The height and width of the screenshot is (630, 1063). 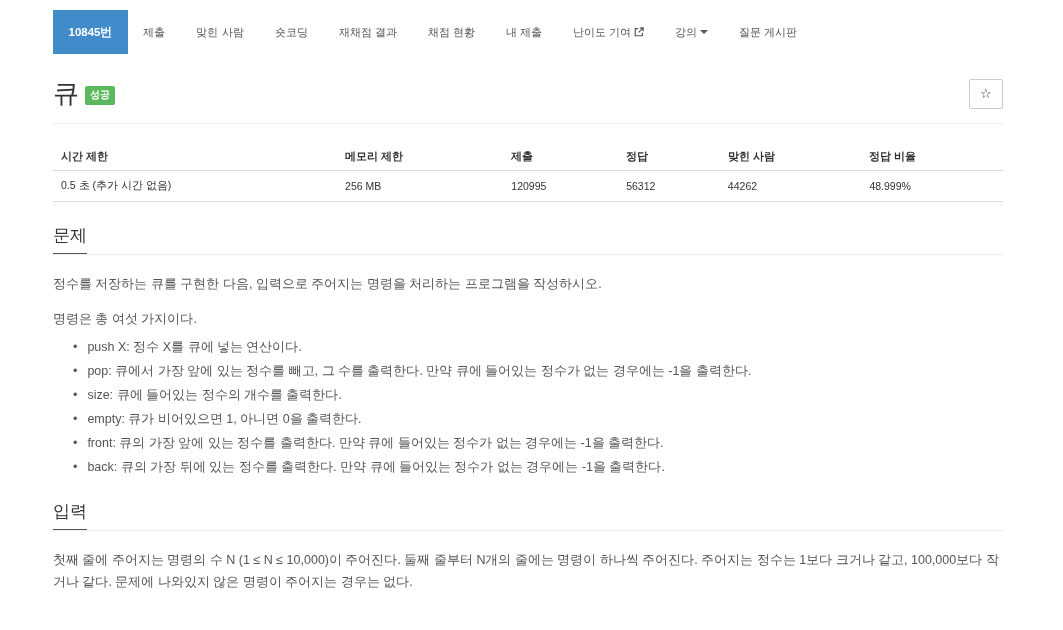 I want to click on nav-tab: 난이도 기여, so click(x=608, y=32).